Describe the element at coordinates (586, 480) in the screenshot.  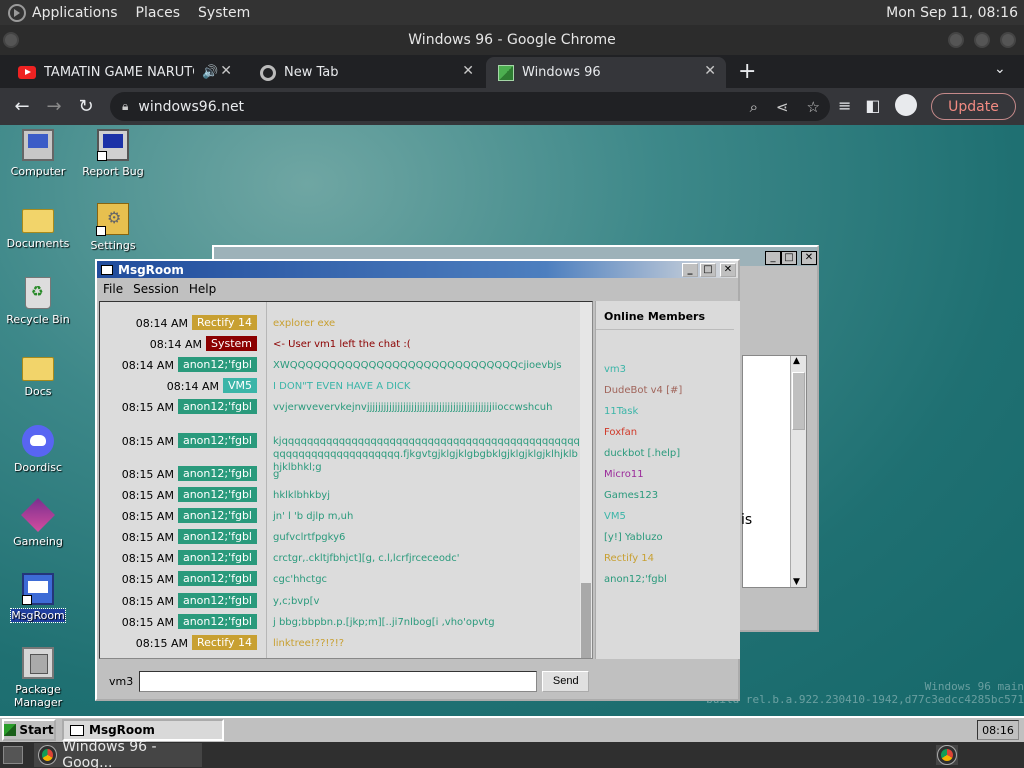
I see `chat-scrollbar` at that location.